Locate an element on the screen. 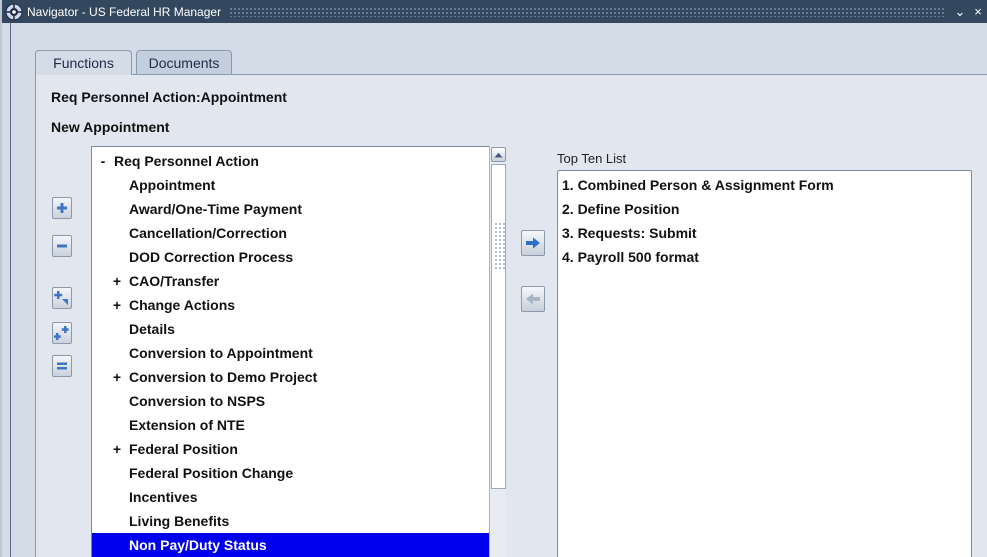 This screenshot has width=987, height=557. caret-up-icon is located at coordinates (498, 154).